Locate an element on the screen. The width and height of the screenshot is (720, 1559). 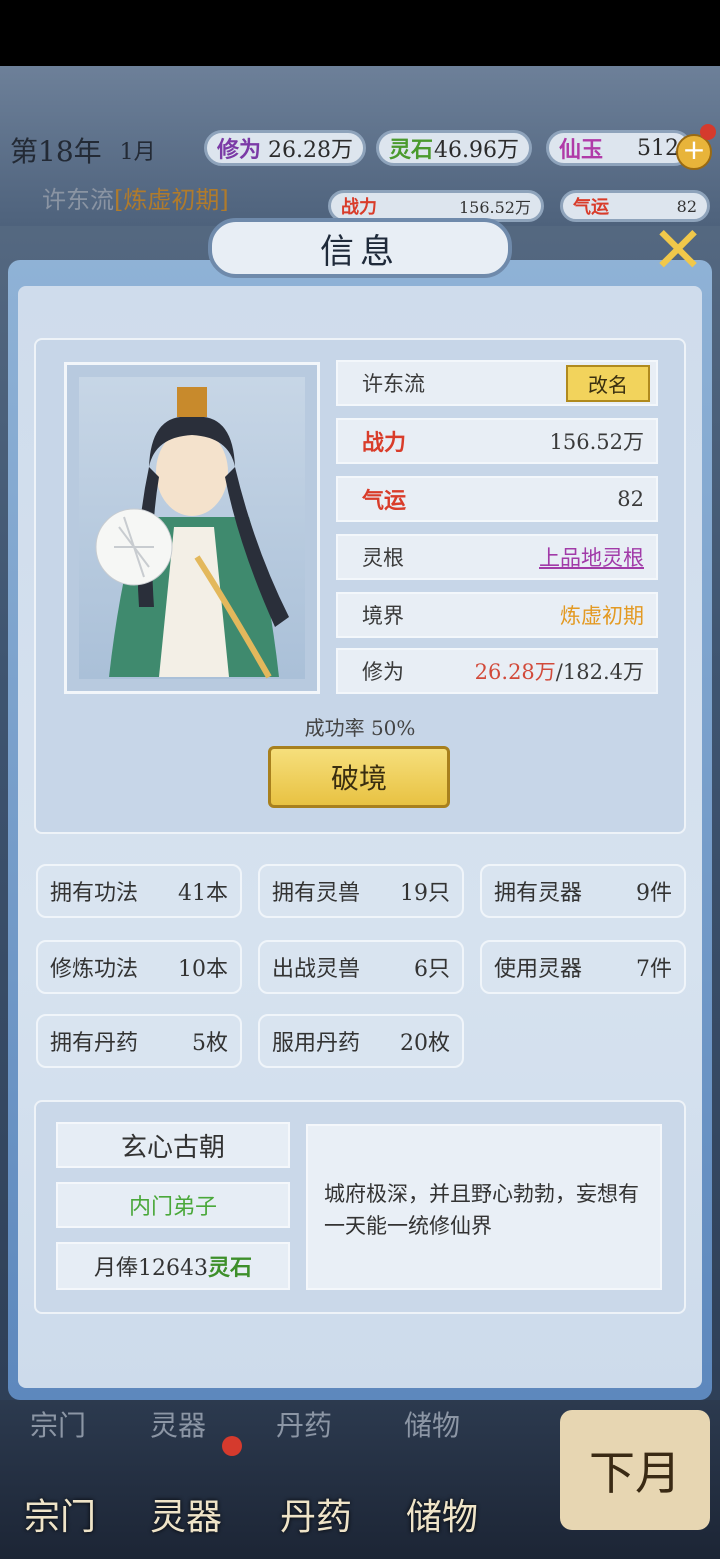
success-rate: 成功率 50% is located at coordinates (360, 728).